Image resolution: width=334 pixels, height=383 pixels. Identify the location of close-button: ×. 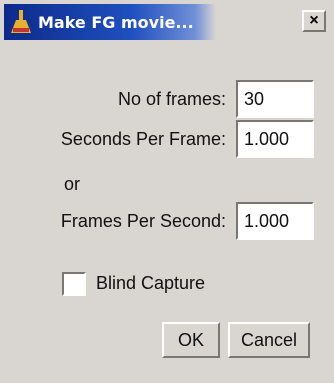
(314, 21).